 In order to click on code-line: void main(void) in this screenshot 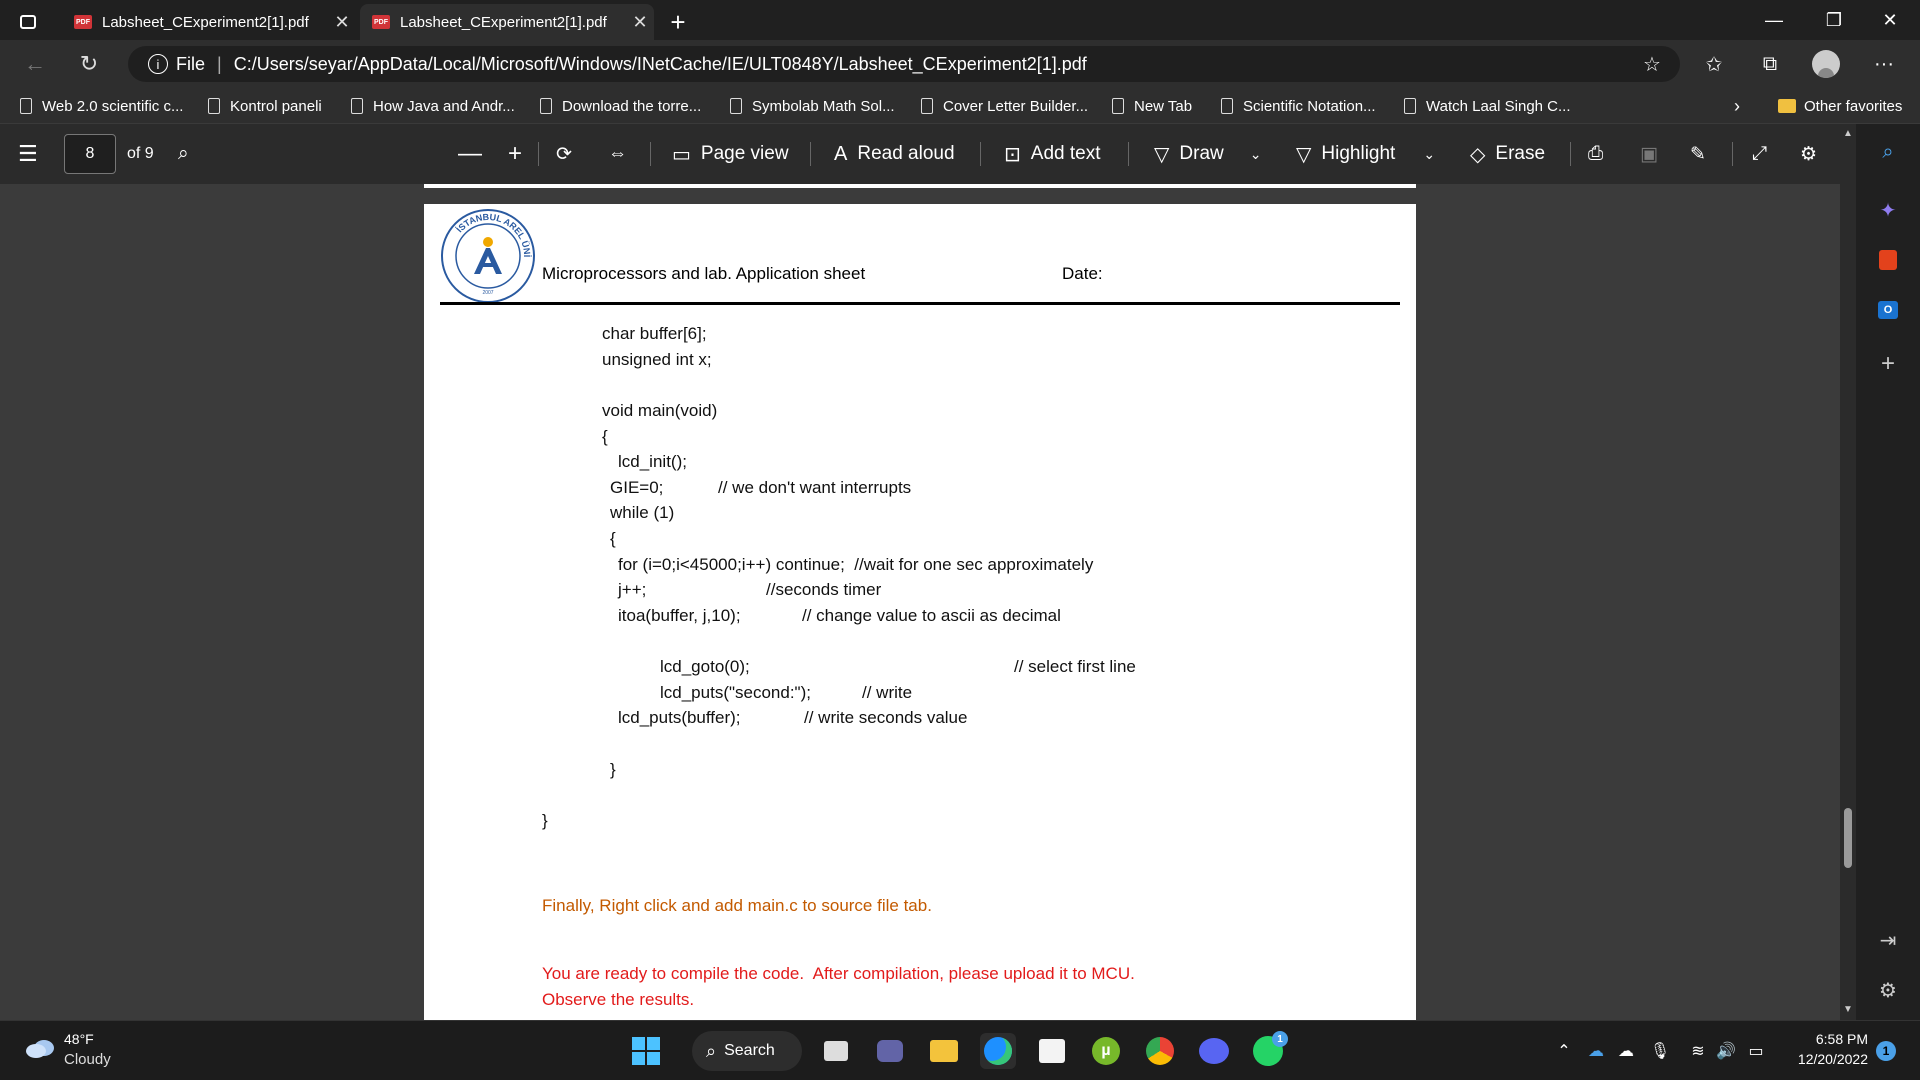, I will do `click(660, 410)`.